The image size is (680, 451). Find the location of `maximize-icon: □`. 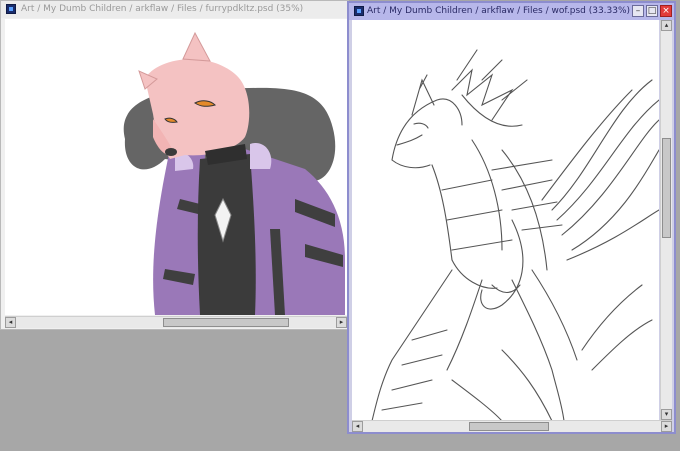

maximize-icon: □ is located at coordinates (652, 11).